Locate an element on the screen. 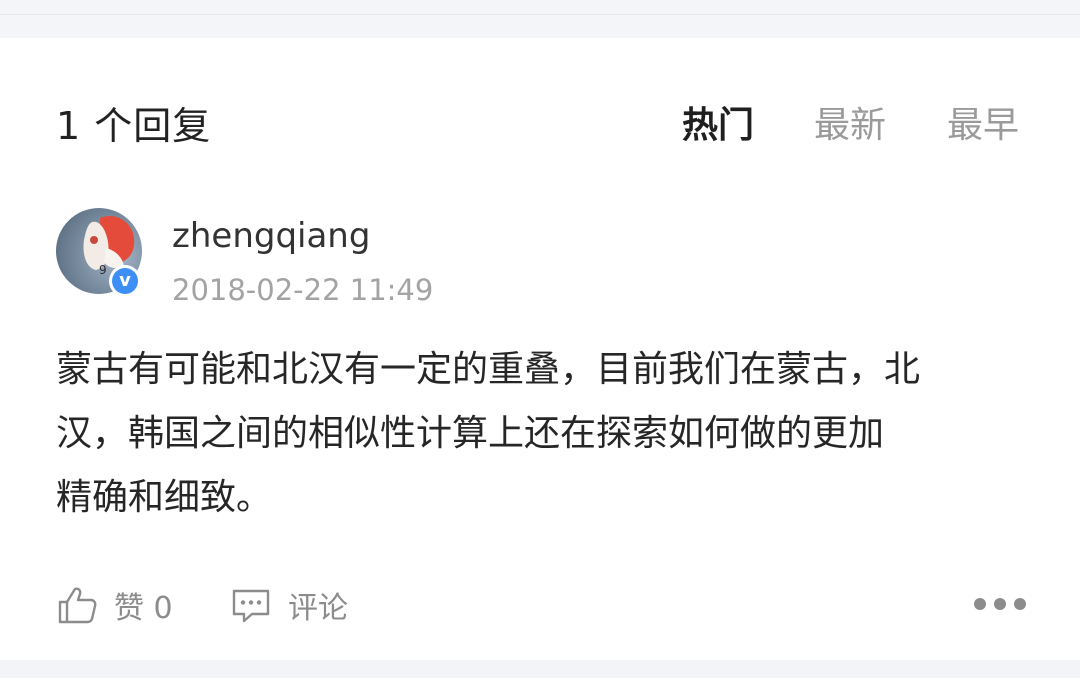 The width and height of the screenshot is (1080, 678). verified-mark: v is located at coordinates (125, 281).